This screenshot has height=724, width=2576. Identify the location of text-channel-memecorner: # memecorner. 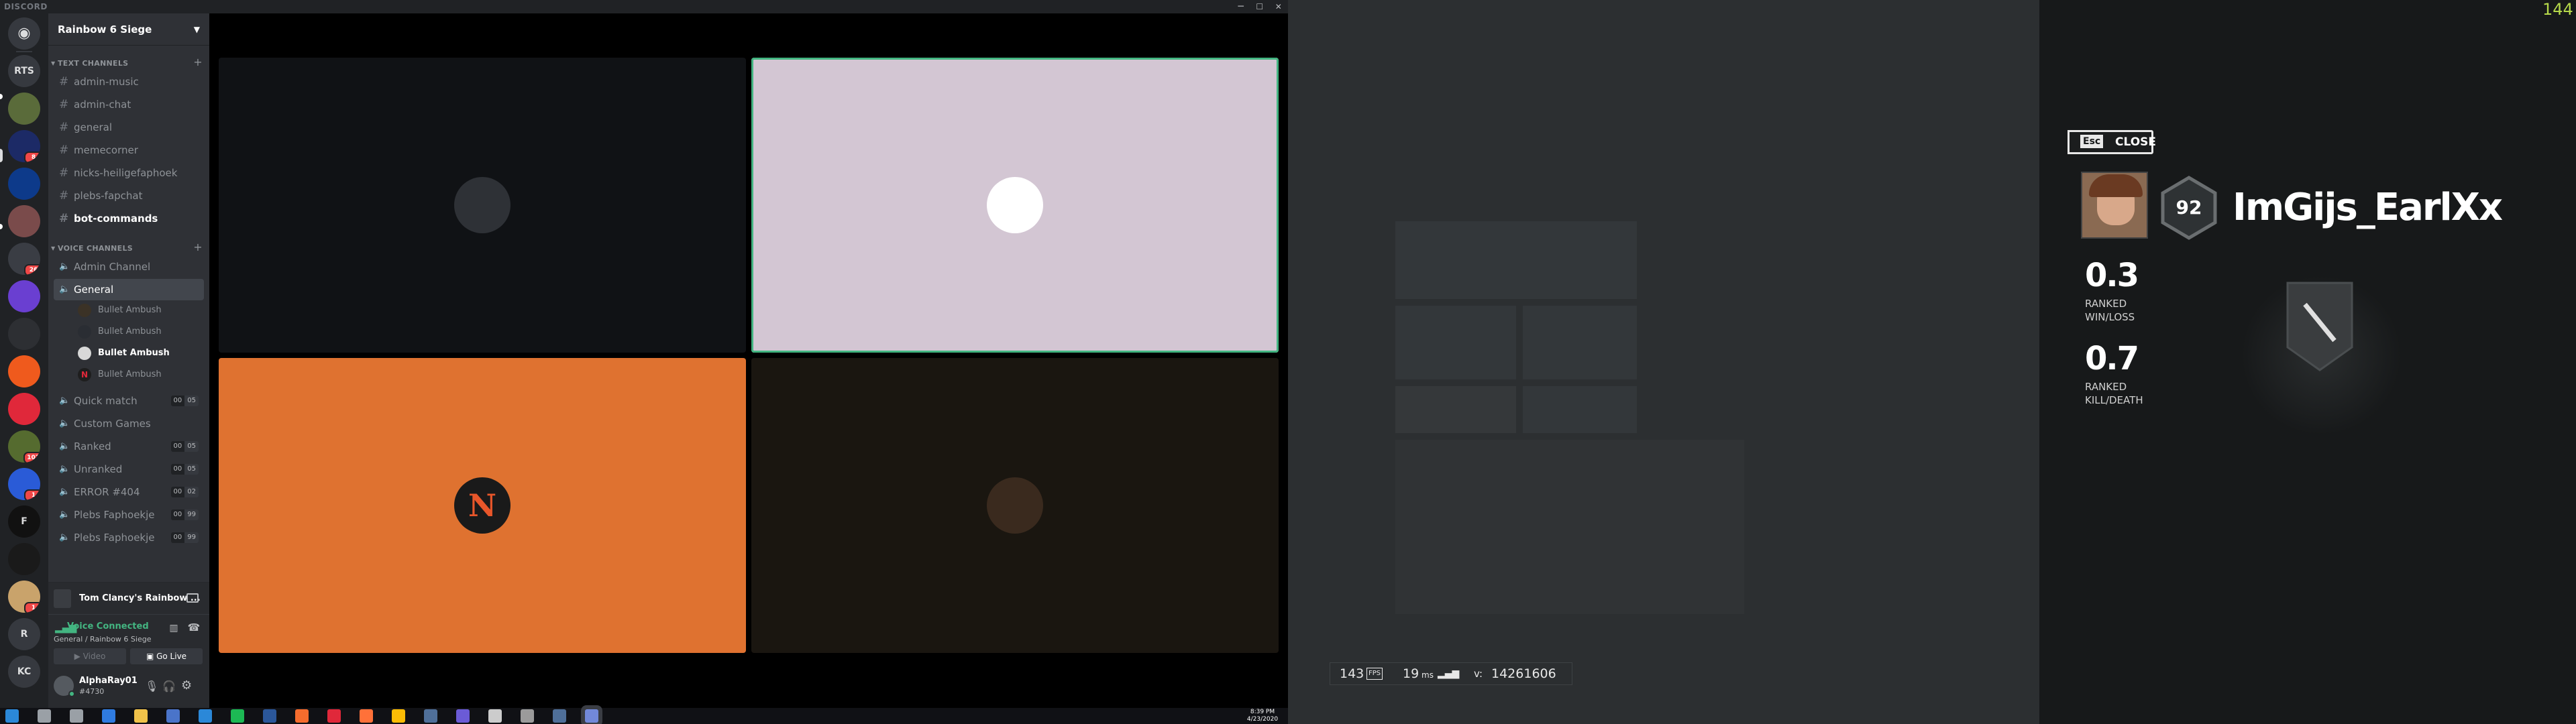
(129, 150).